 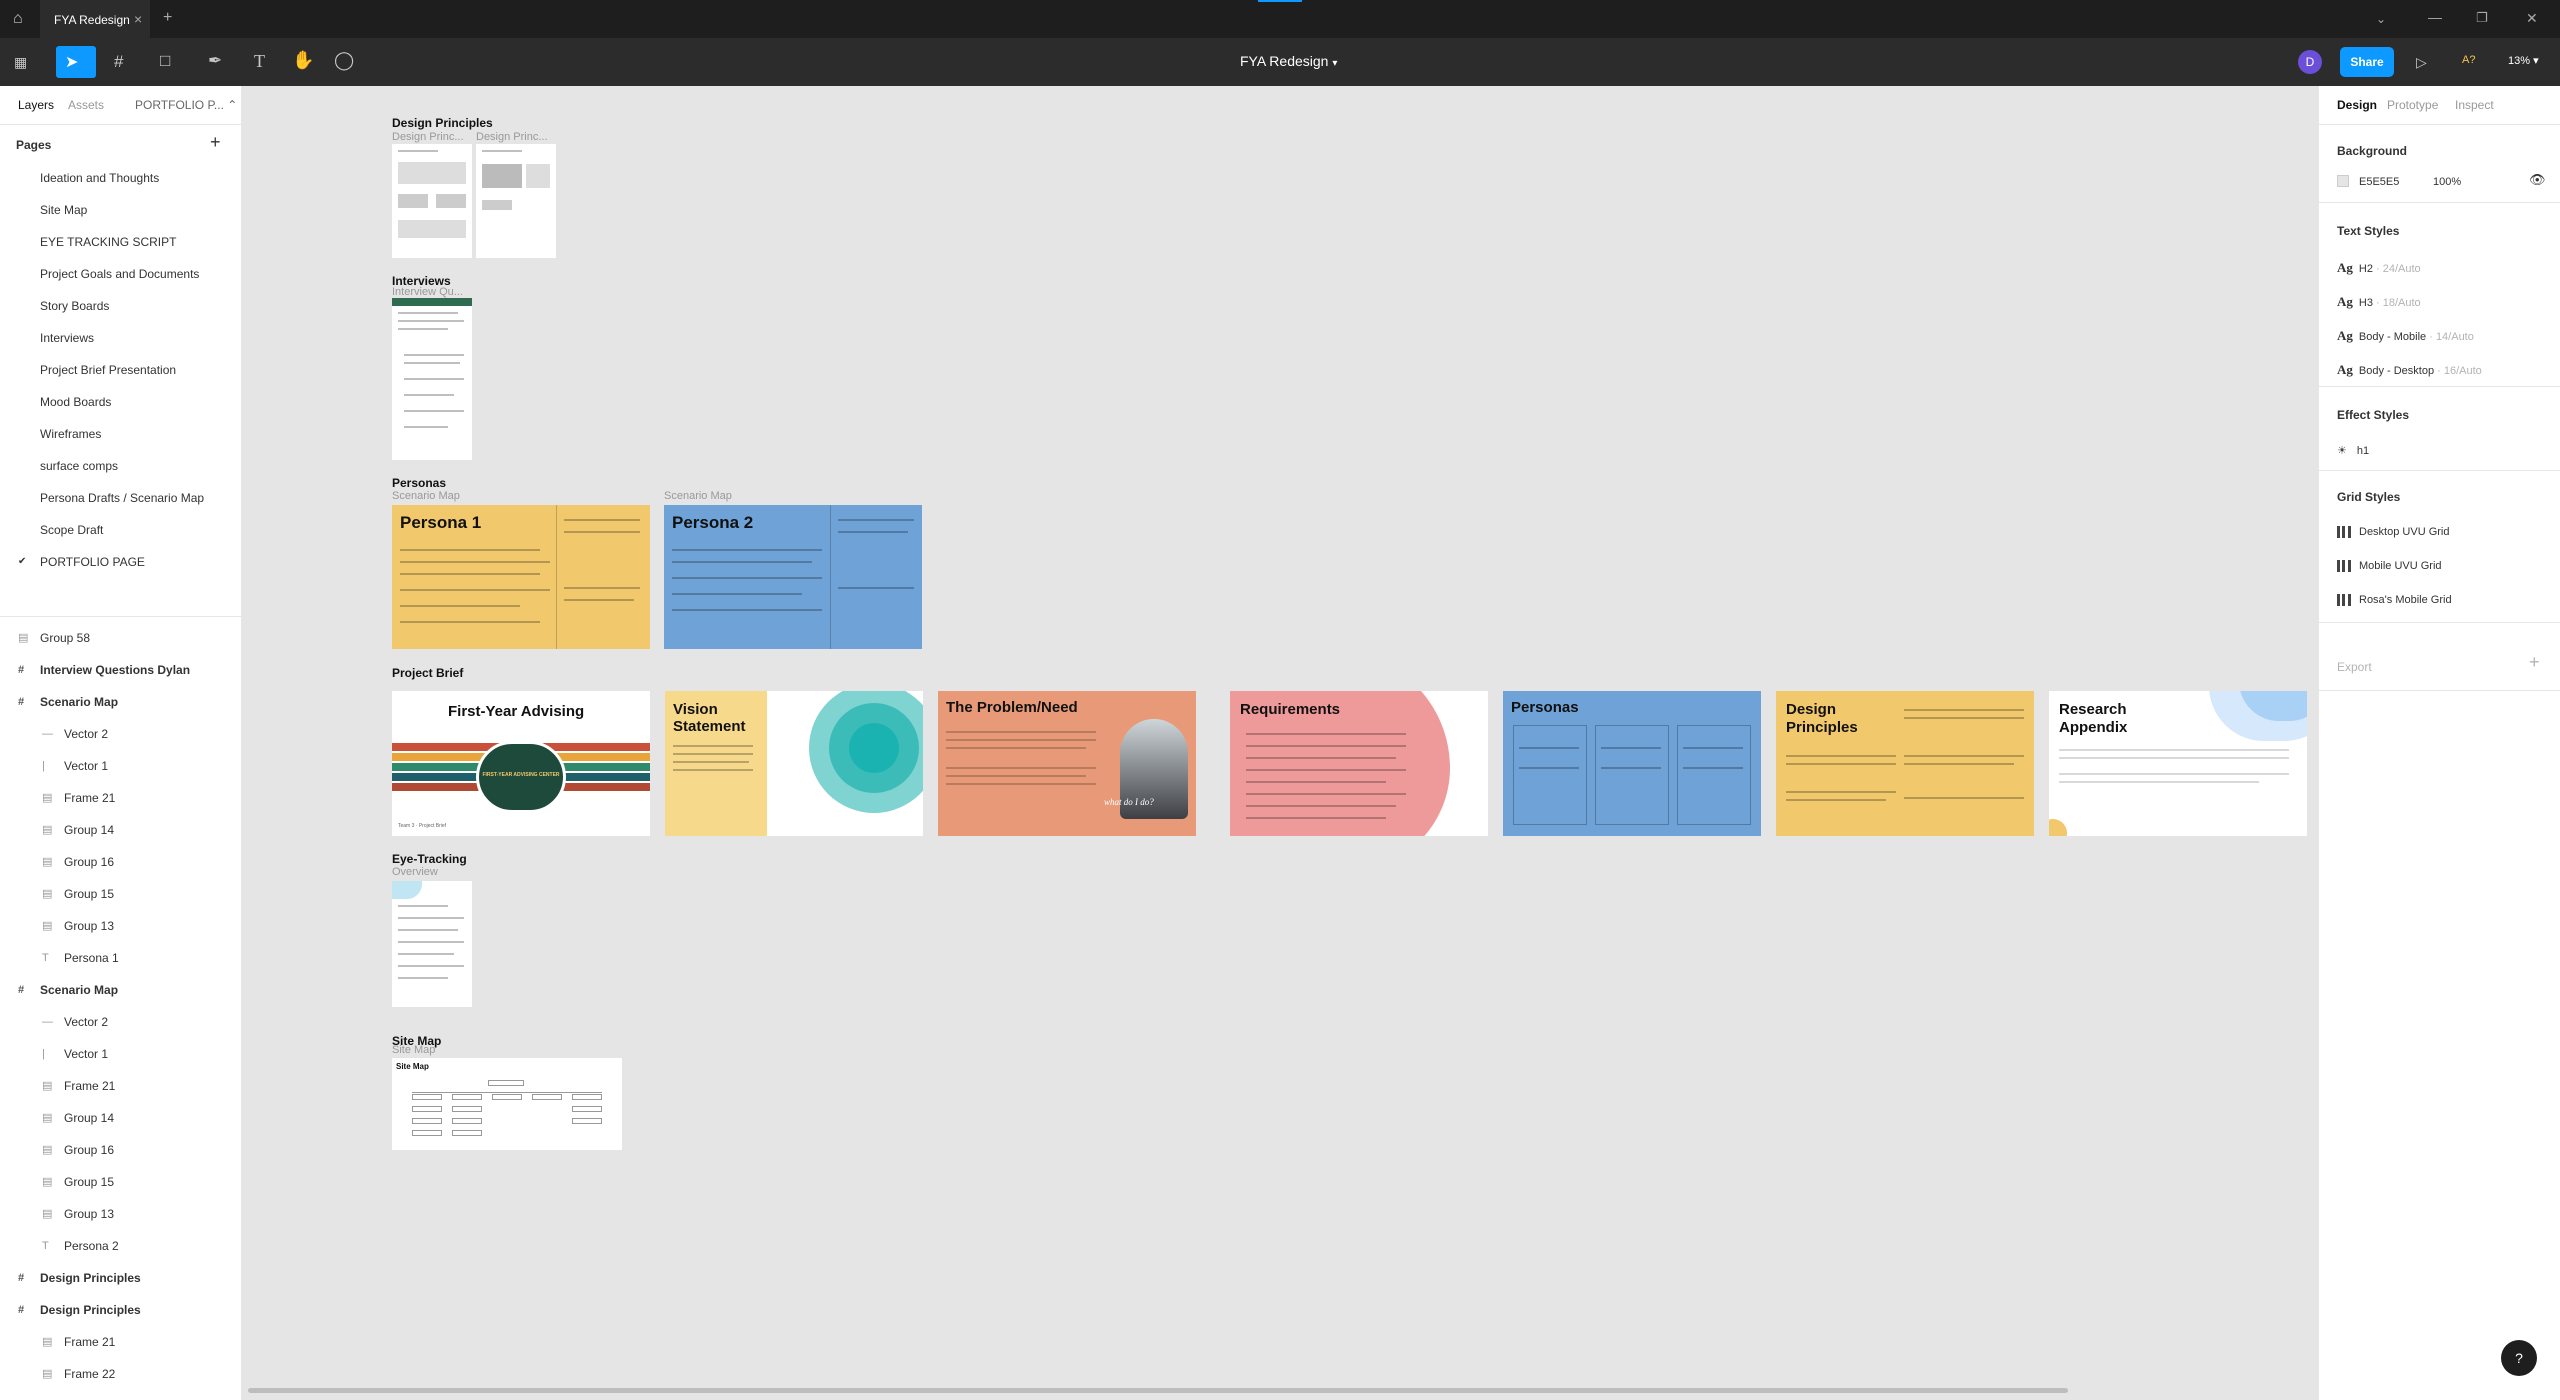 What do you see at coordinates (432, 379) in the screenshot?
I see `interview-questions-frame` at bounding box center [432, 379].